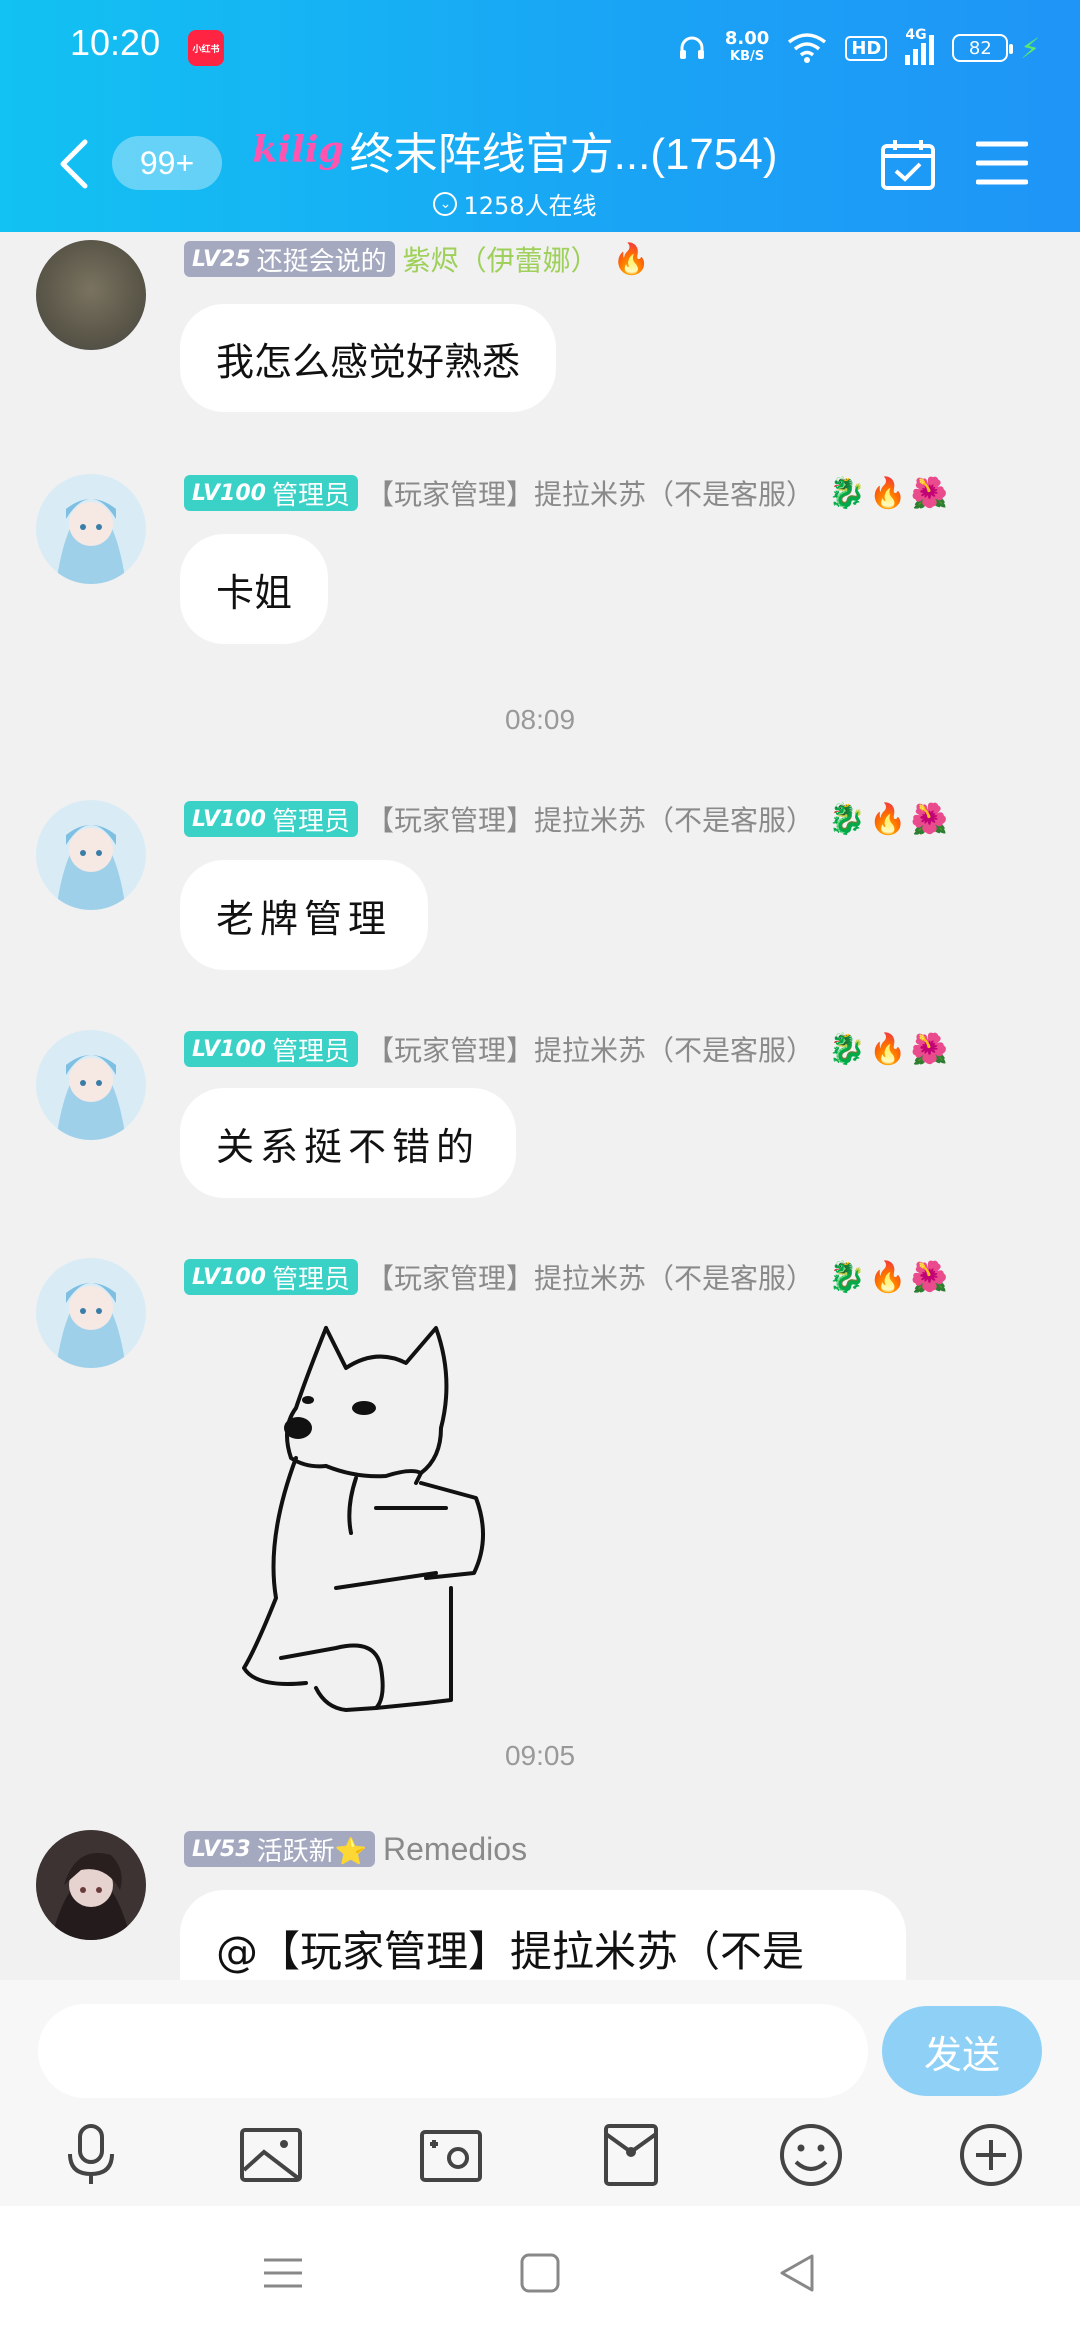 This screenshot has width=1080, height=2340. I want to click on message-input, so click(453, 2051).